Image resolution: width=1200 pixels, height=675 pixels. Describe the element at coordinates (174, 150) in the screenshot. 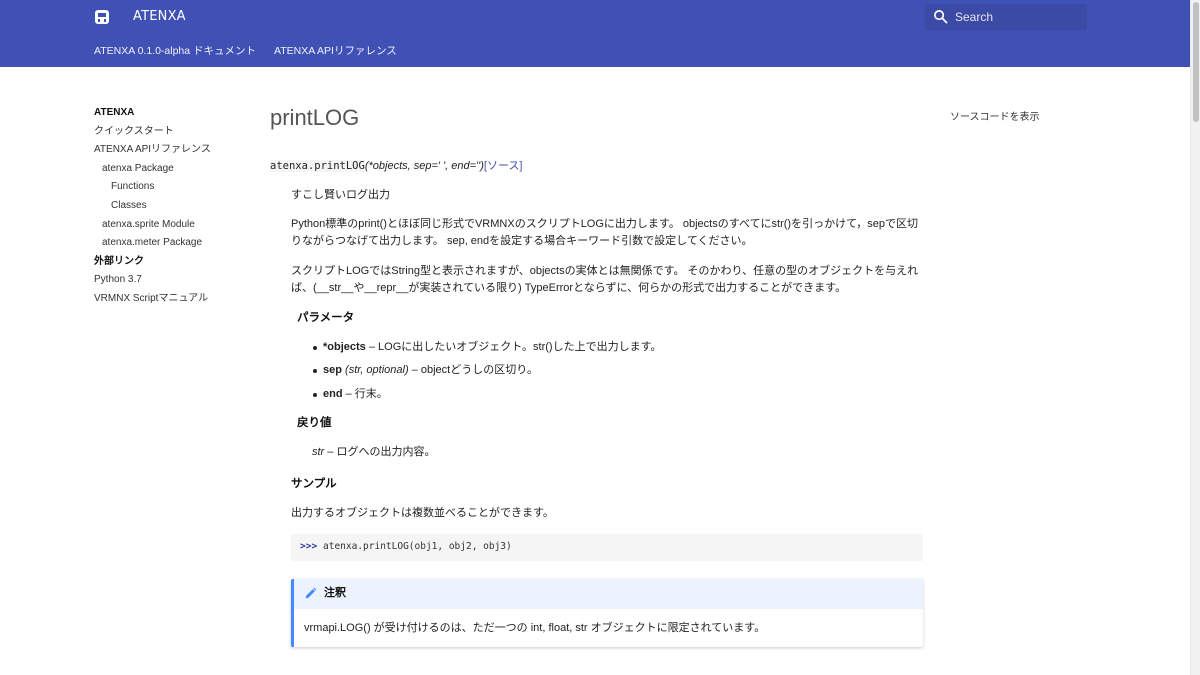

I see `sidebar-item-api-reference: ATENXA APIリファレンス` at that location.